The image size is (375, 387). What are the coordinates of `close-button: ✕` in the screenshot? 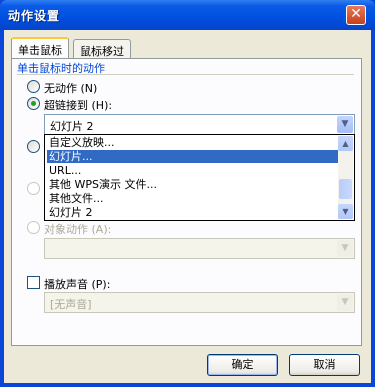 It's located at (356, 15).